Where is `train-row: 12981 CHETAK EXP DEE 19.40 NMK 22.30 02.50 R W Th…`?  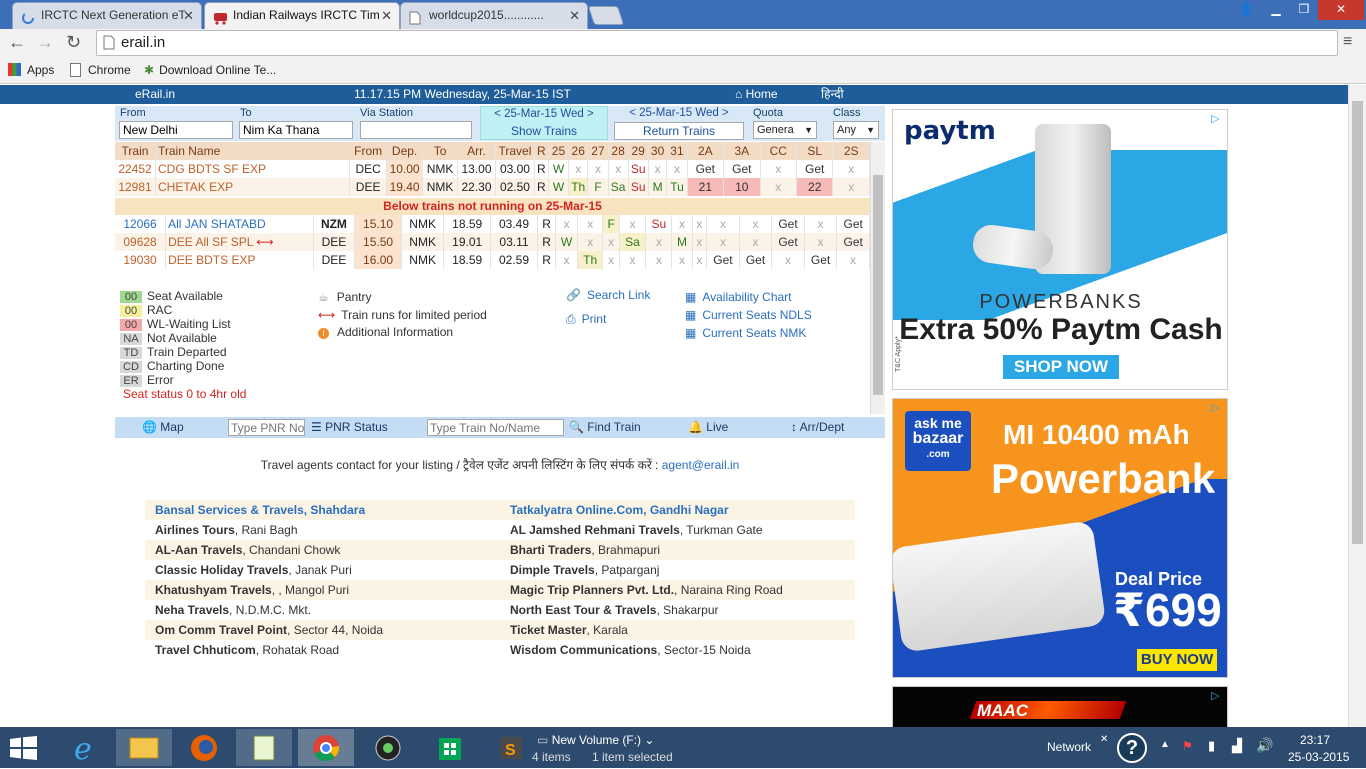 train-row: 12981 CHETAK EXP DEE 19.40 NMK 22.30 02.50 R W Th… is located at coordinates (492, 187).